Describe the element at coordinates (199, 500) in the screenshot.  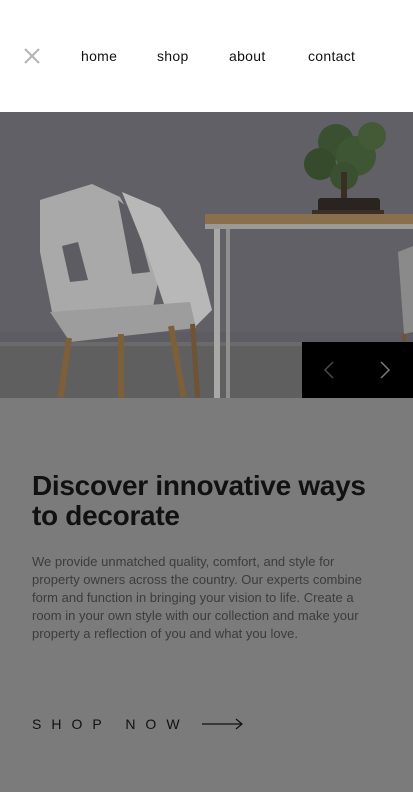
I see `page-headline: Discover innovative ways to decorate` at that location.